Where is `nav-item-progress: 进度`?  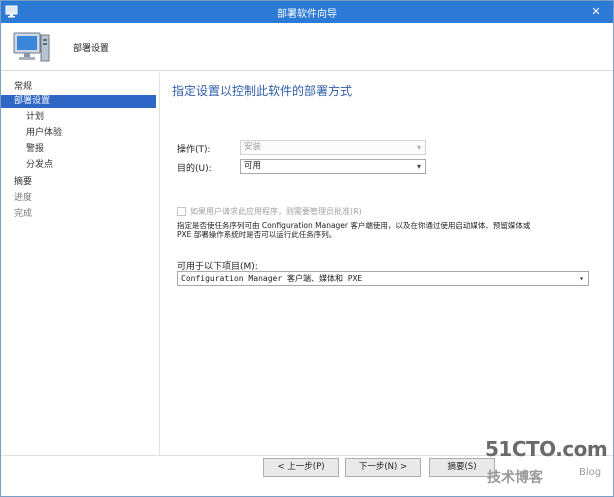 nav-item-progress: 进度 is located at coordinates (23, 198).